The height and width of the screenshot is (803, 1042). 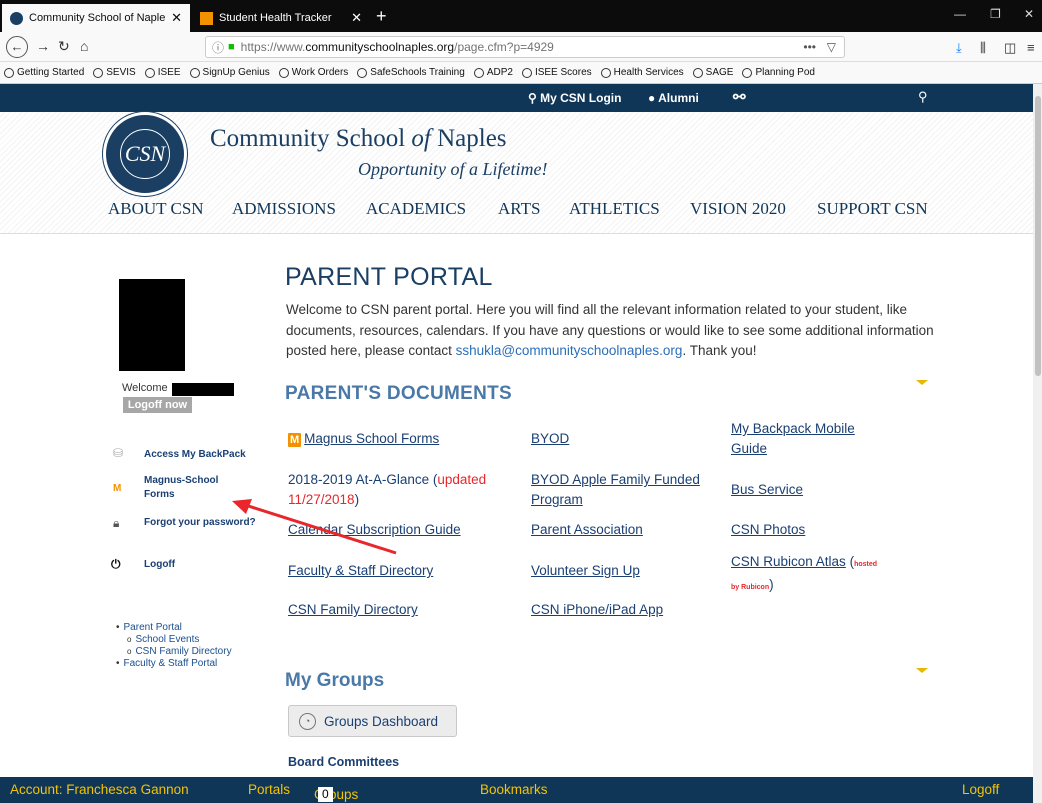 I want to click on bottom-logoff-link: Logoff, so click(x=980, y=789).